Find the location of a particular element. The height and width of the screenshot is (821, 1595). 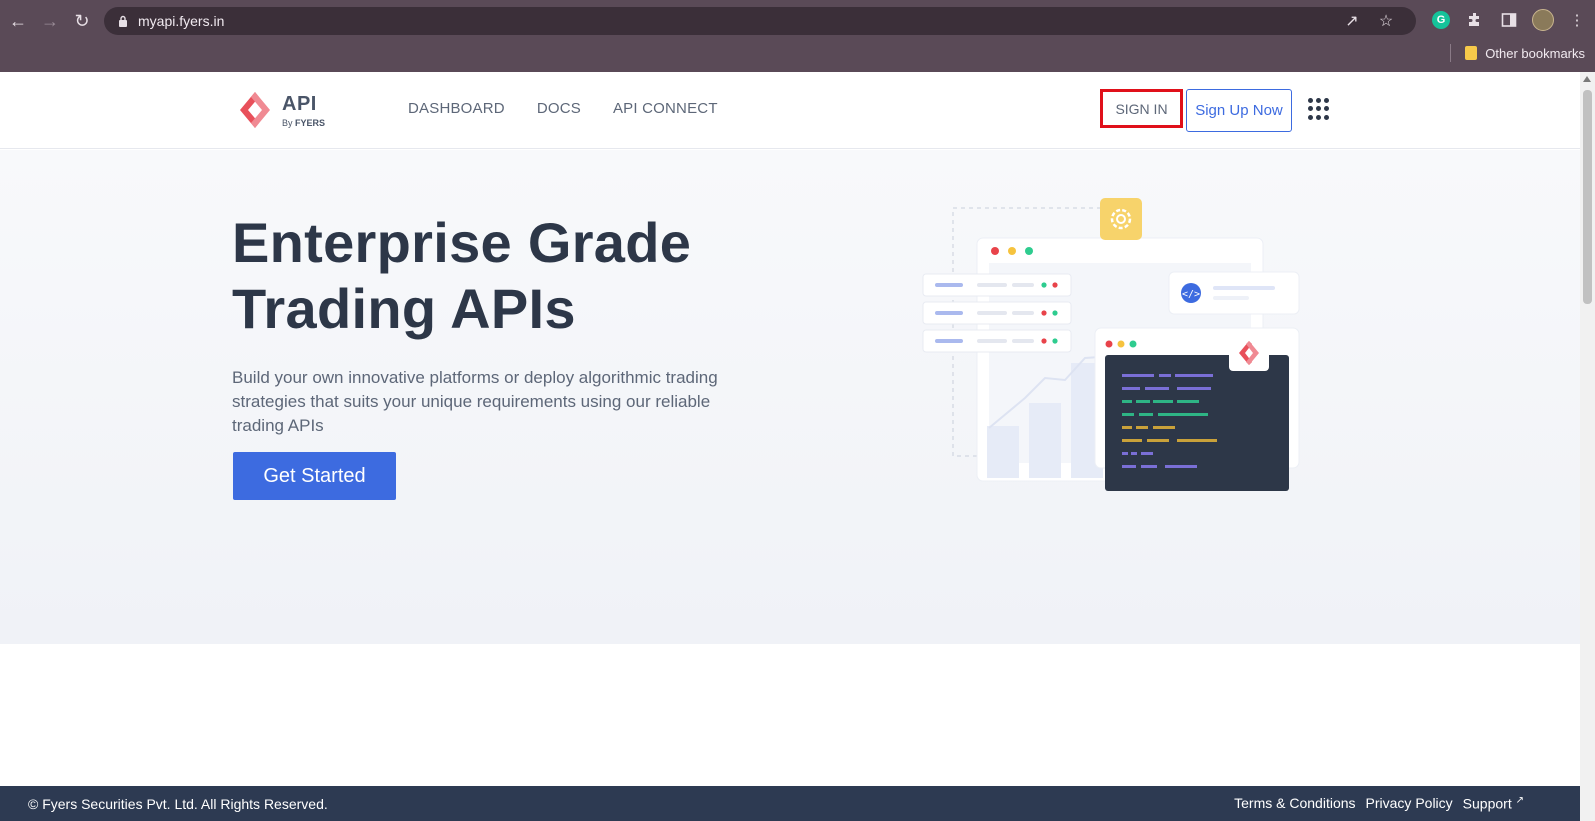

logo-title: API is located at coordinates (299, 103).